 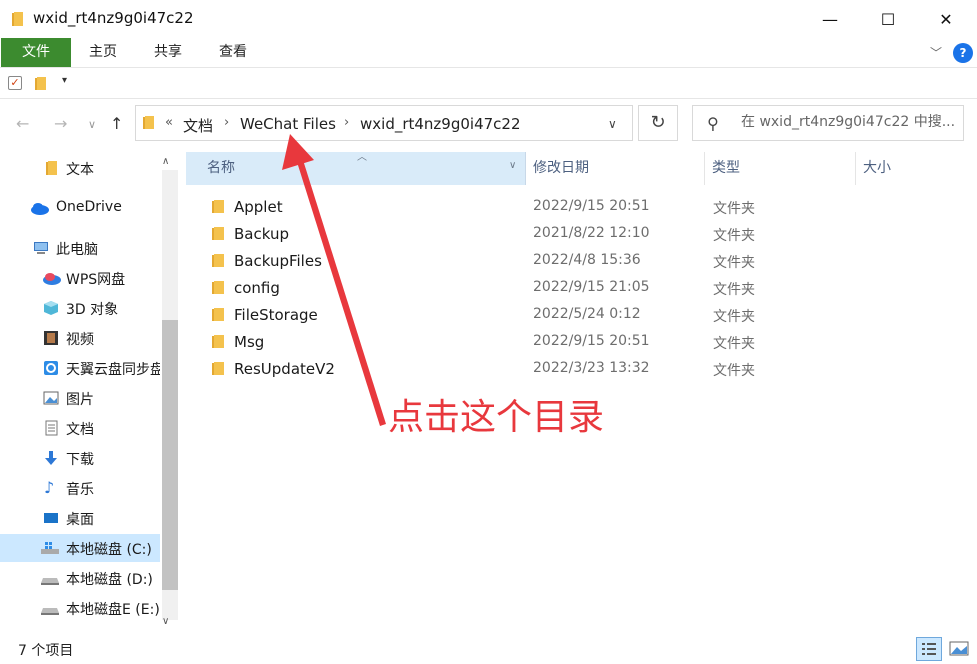 What do you see at coordinates (571, 342) in the screenshot?
I see `file-row-msg: Msg 2022/9/15 20:51 文件夹` at bounding box center [571, 342].